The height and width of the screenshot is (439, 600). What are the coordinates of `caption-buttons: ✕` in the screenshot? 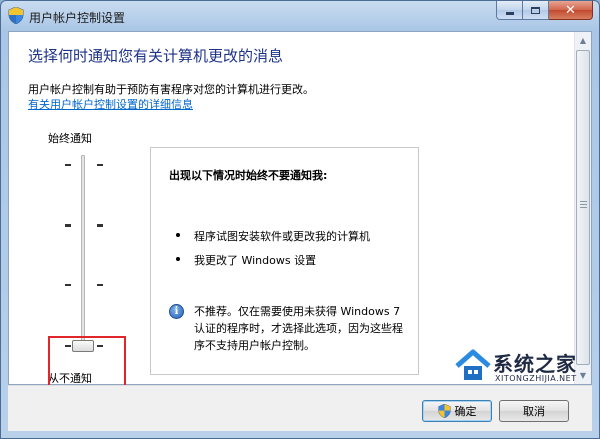 It's located at (544, 11).